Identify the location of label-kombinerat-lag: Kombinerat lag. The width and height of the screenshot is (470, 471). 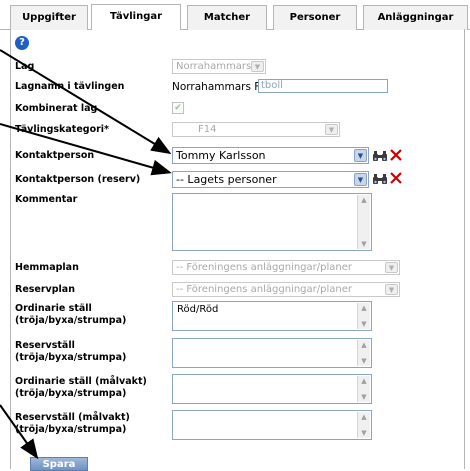
(56, 108).